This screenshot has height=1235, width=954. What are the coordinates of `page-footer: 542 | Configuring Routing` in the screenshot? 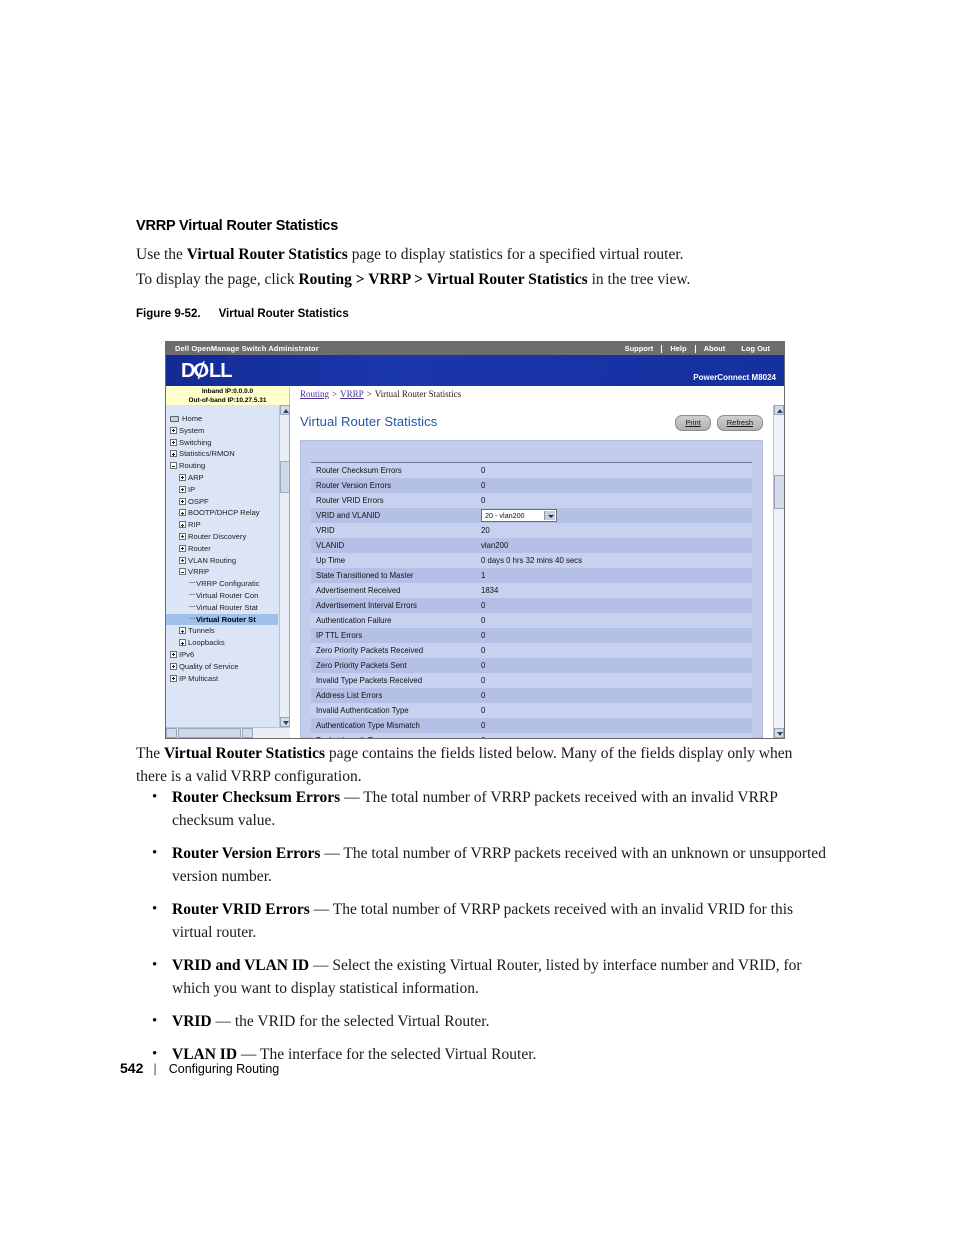 It's located at (199, 1068).